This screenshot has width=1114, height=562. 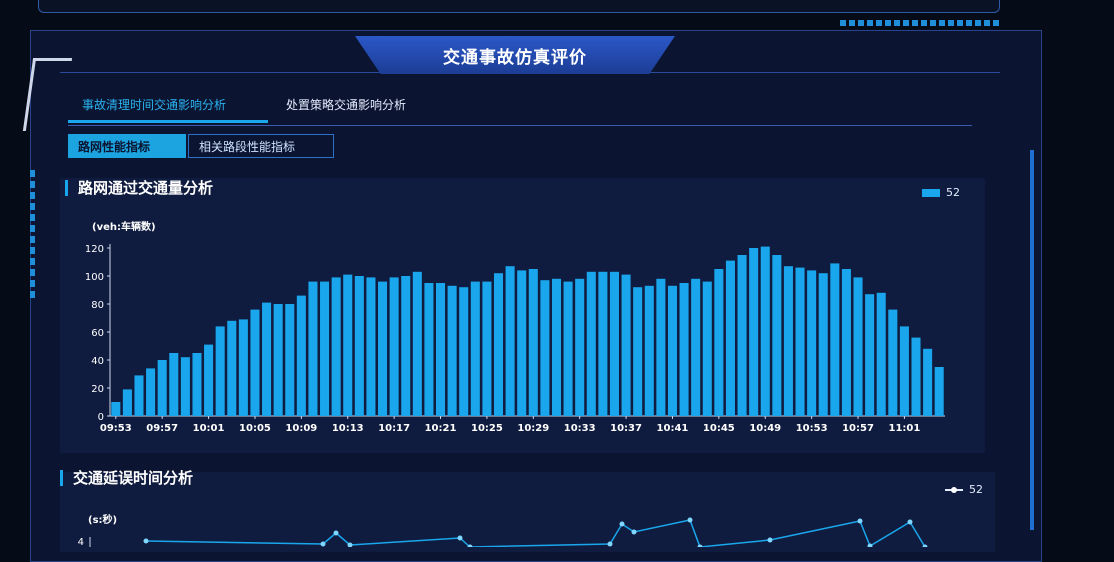 I want to click on y-tick-label: 4, so click(x=81, y=542).